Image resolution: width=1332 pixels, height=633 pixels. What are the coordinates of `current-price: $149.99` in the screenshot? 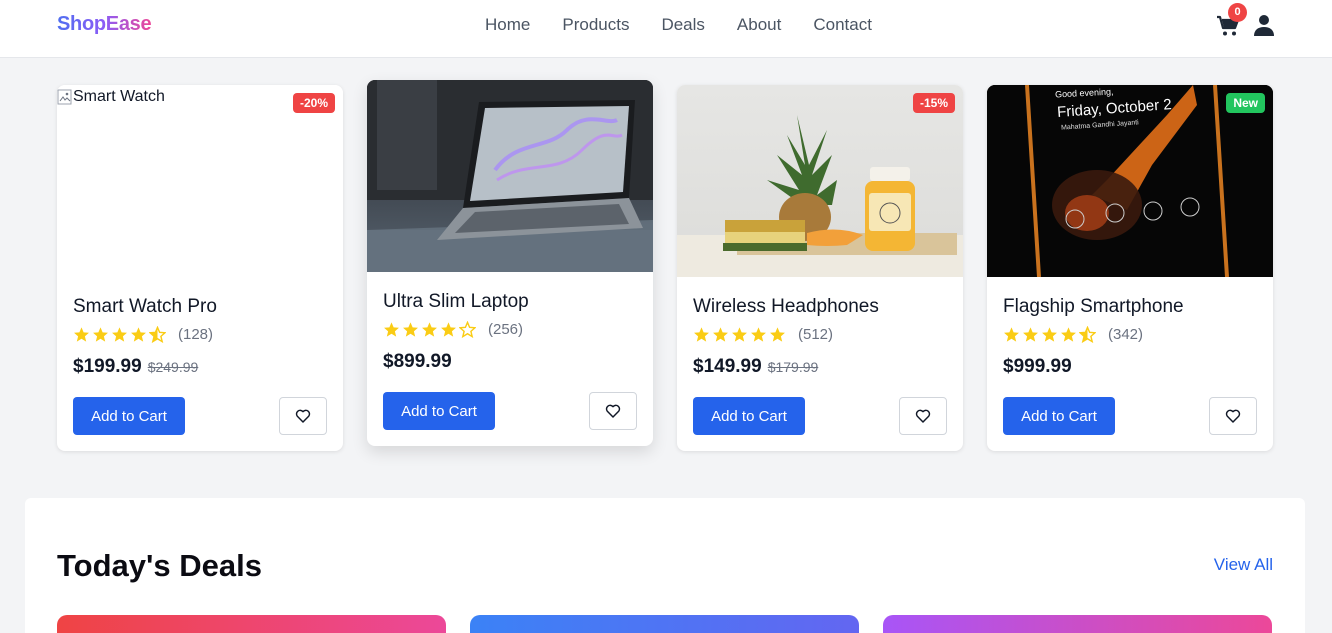 It's located at (727, 366).